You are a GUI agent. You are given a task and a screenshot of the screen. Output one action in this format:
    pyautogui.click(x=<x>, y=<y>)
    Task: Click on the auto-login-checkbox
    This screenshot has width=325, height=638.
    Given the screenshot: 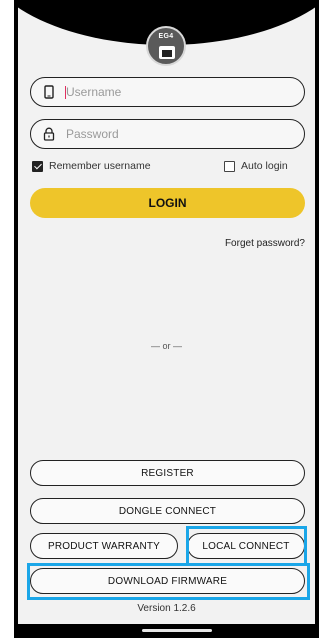 What is the action you would take?
    pyautogui.click(x=229, y=166)
    